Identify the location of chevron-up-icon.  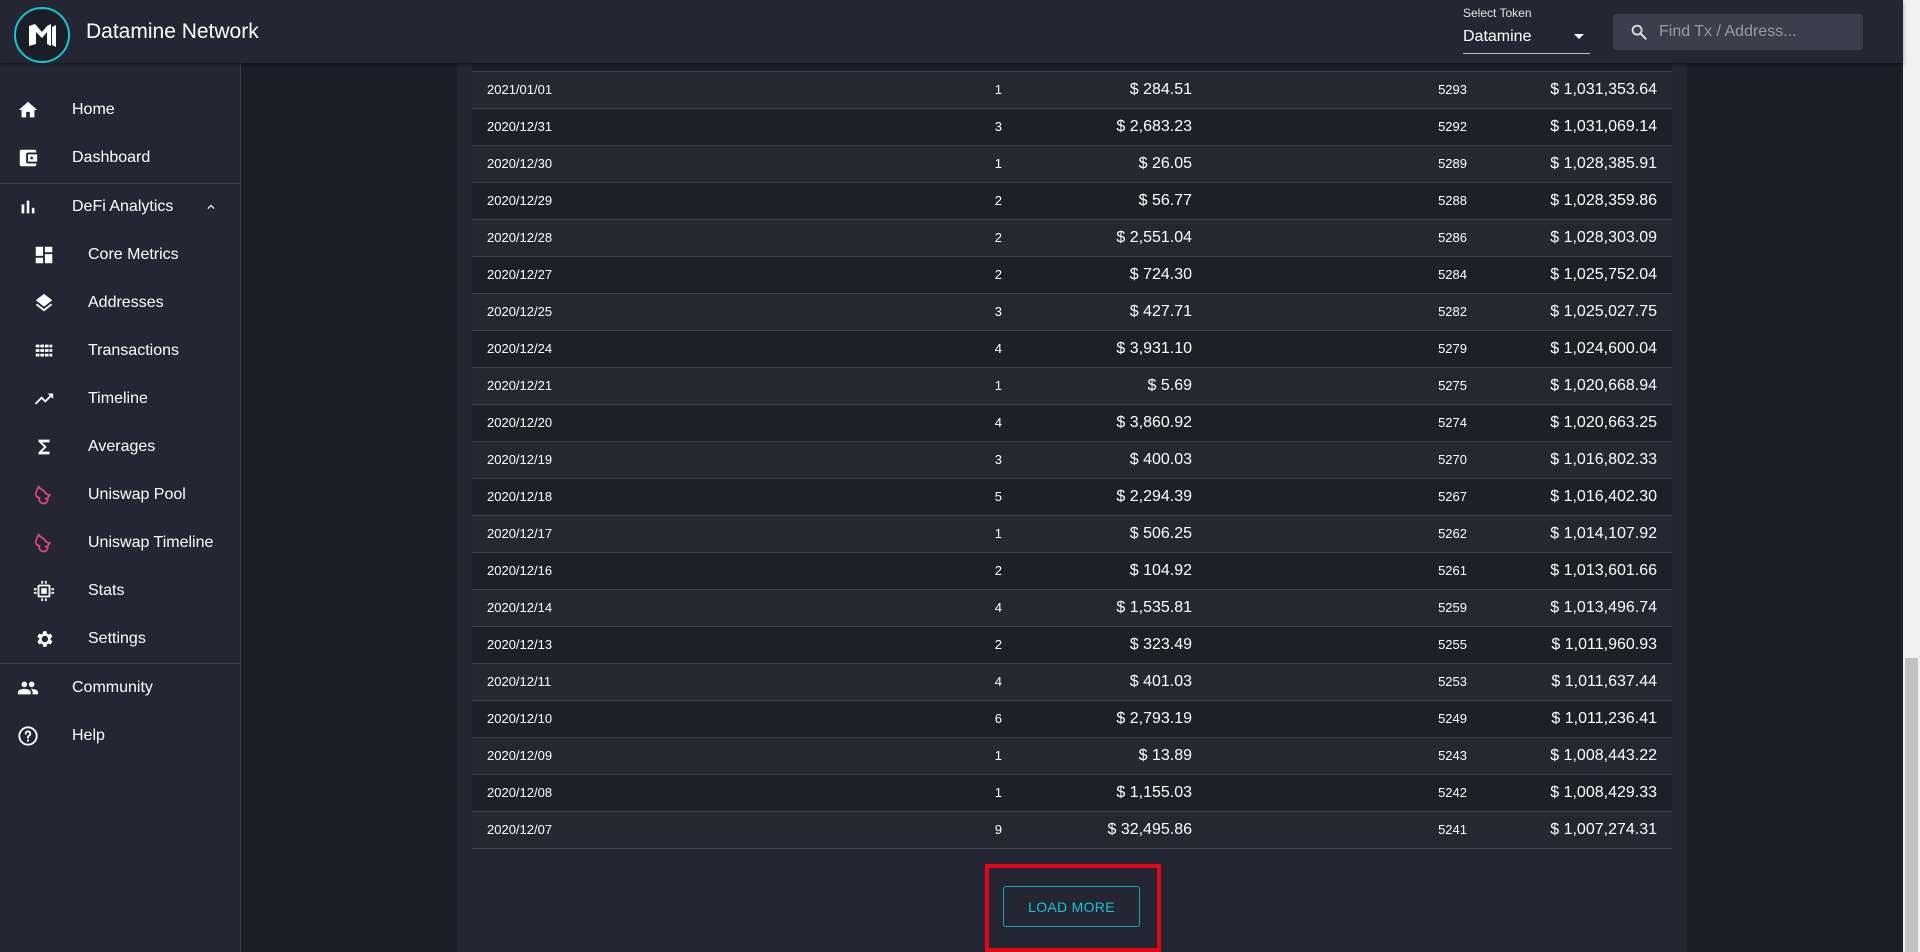
(211, 207).